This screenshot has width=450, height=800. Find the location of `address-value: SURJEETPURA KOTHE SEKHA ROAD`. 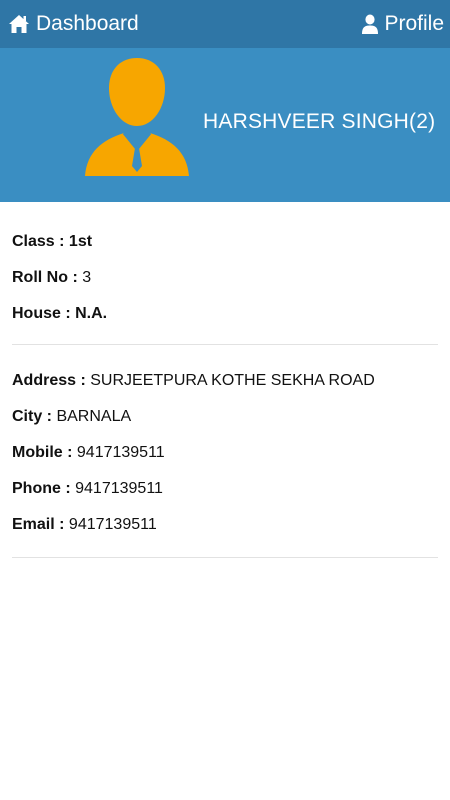

address-value: SURJEETPURA KOTHE SEKHA ROAD is located at coordinates (232, 380).